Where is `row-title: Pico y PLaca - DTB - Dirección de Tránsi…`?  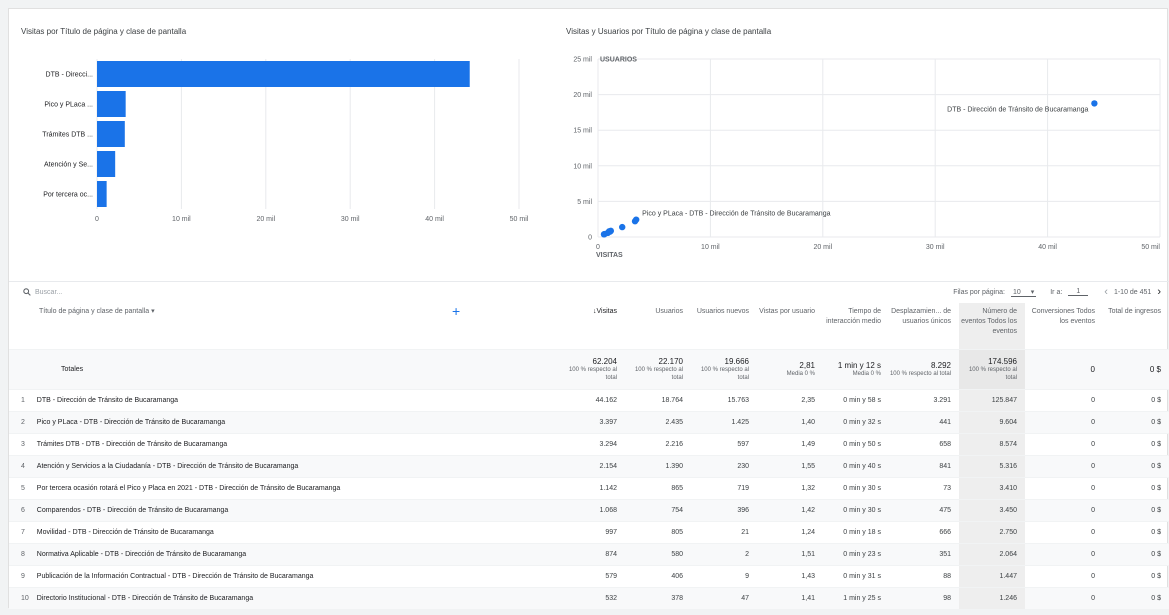
row-title: Pico y PLaca - DTB - Dirección de Tránsi… is located at coordinates (297, 421).